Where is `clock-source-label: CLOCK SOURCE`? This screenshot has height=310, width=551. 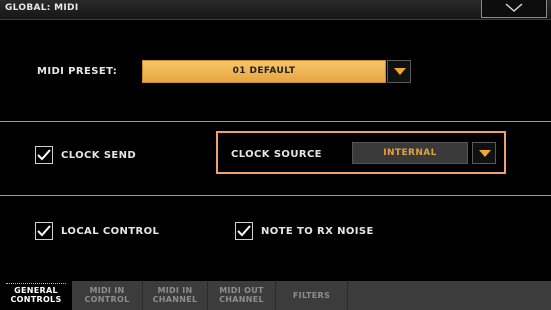
clock-source-label: CLOCK SOURCE is located at coordinates (276, 154).